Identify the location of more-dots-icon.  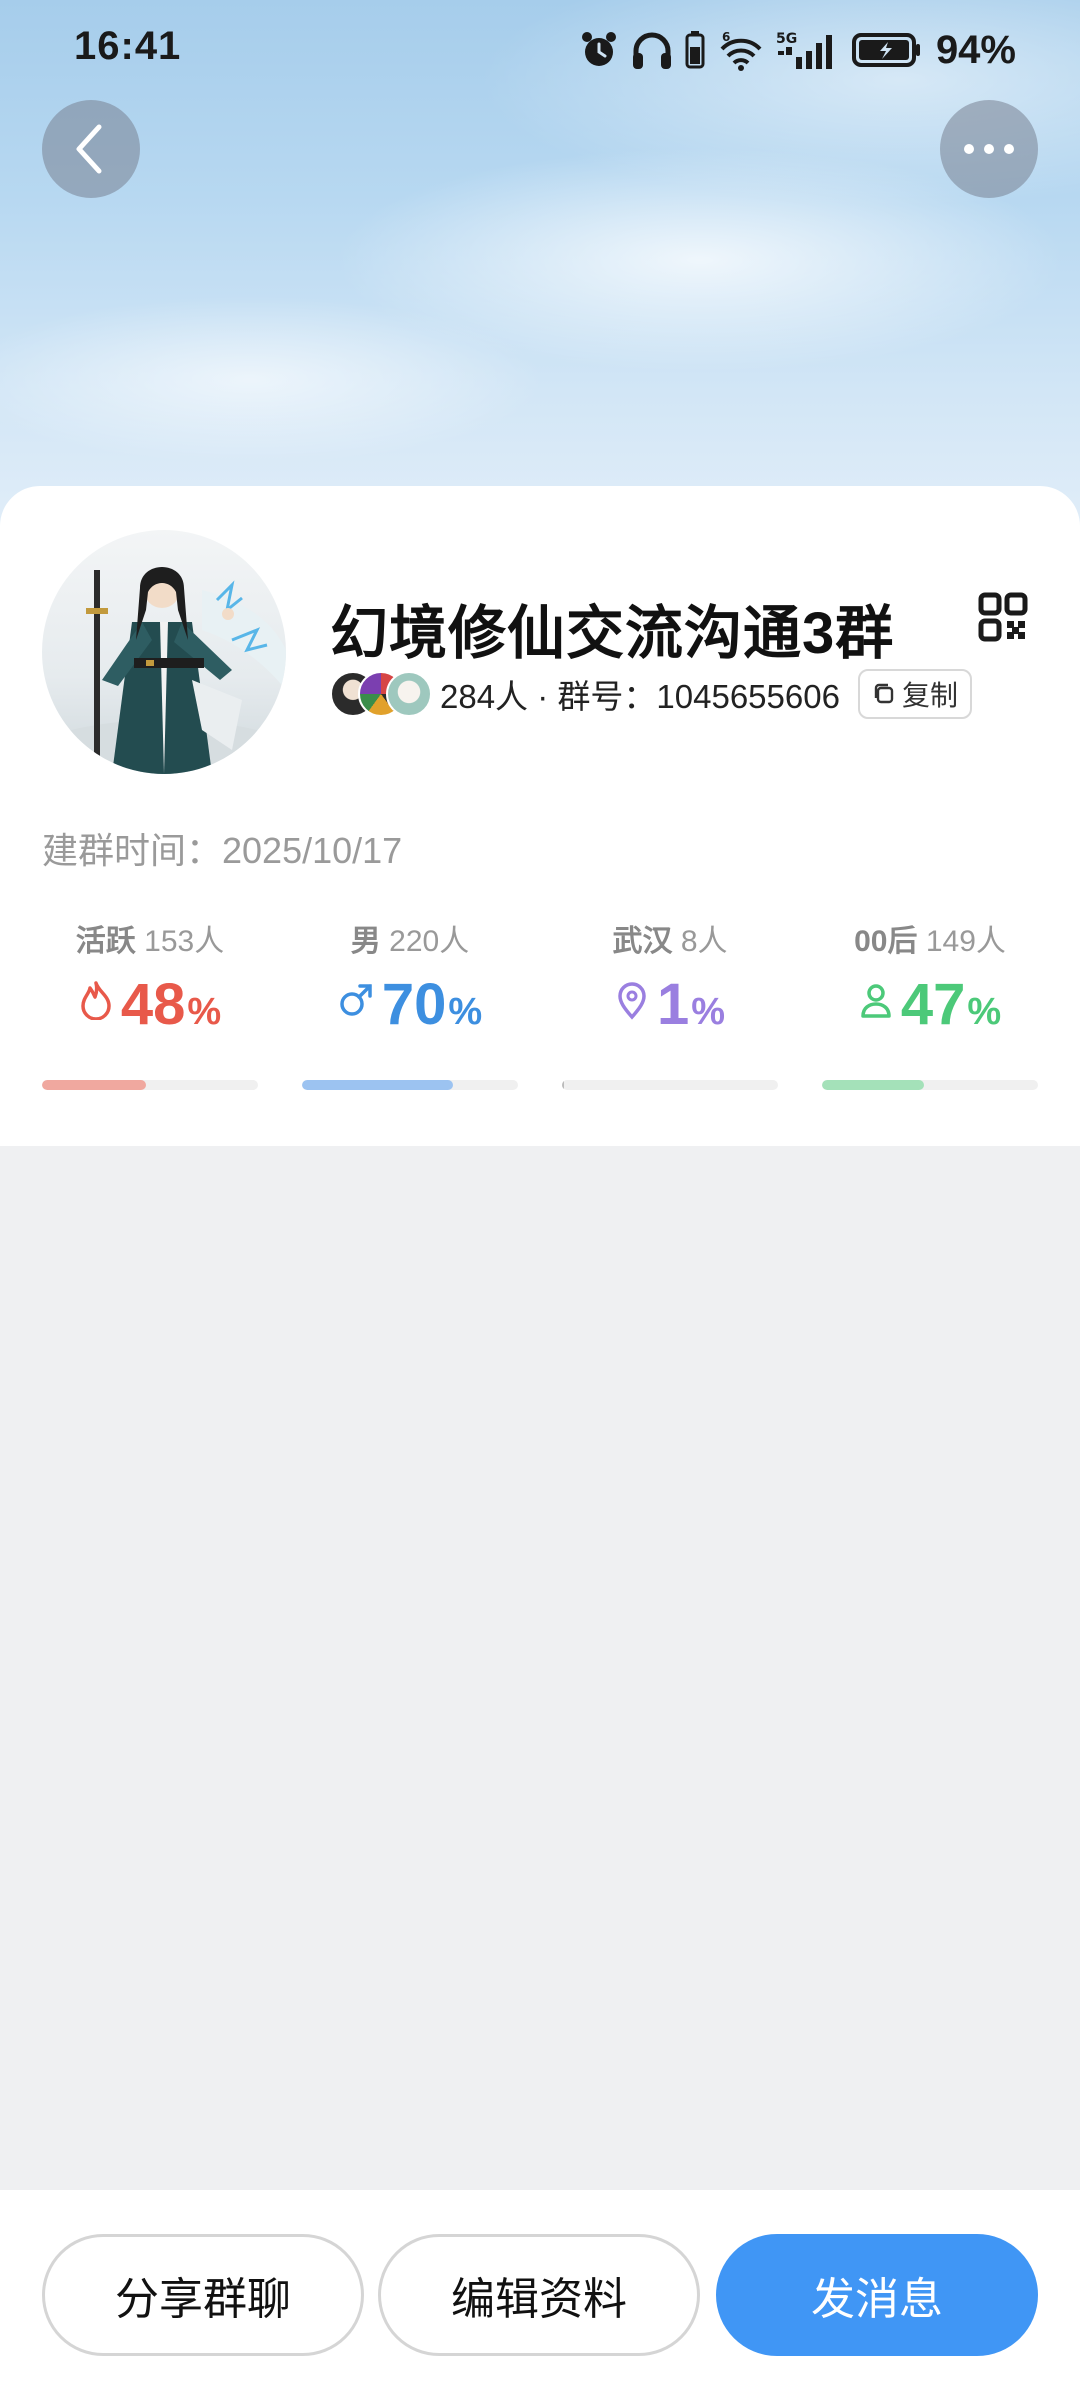
(989, 149).